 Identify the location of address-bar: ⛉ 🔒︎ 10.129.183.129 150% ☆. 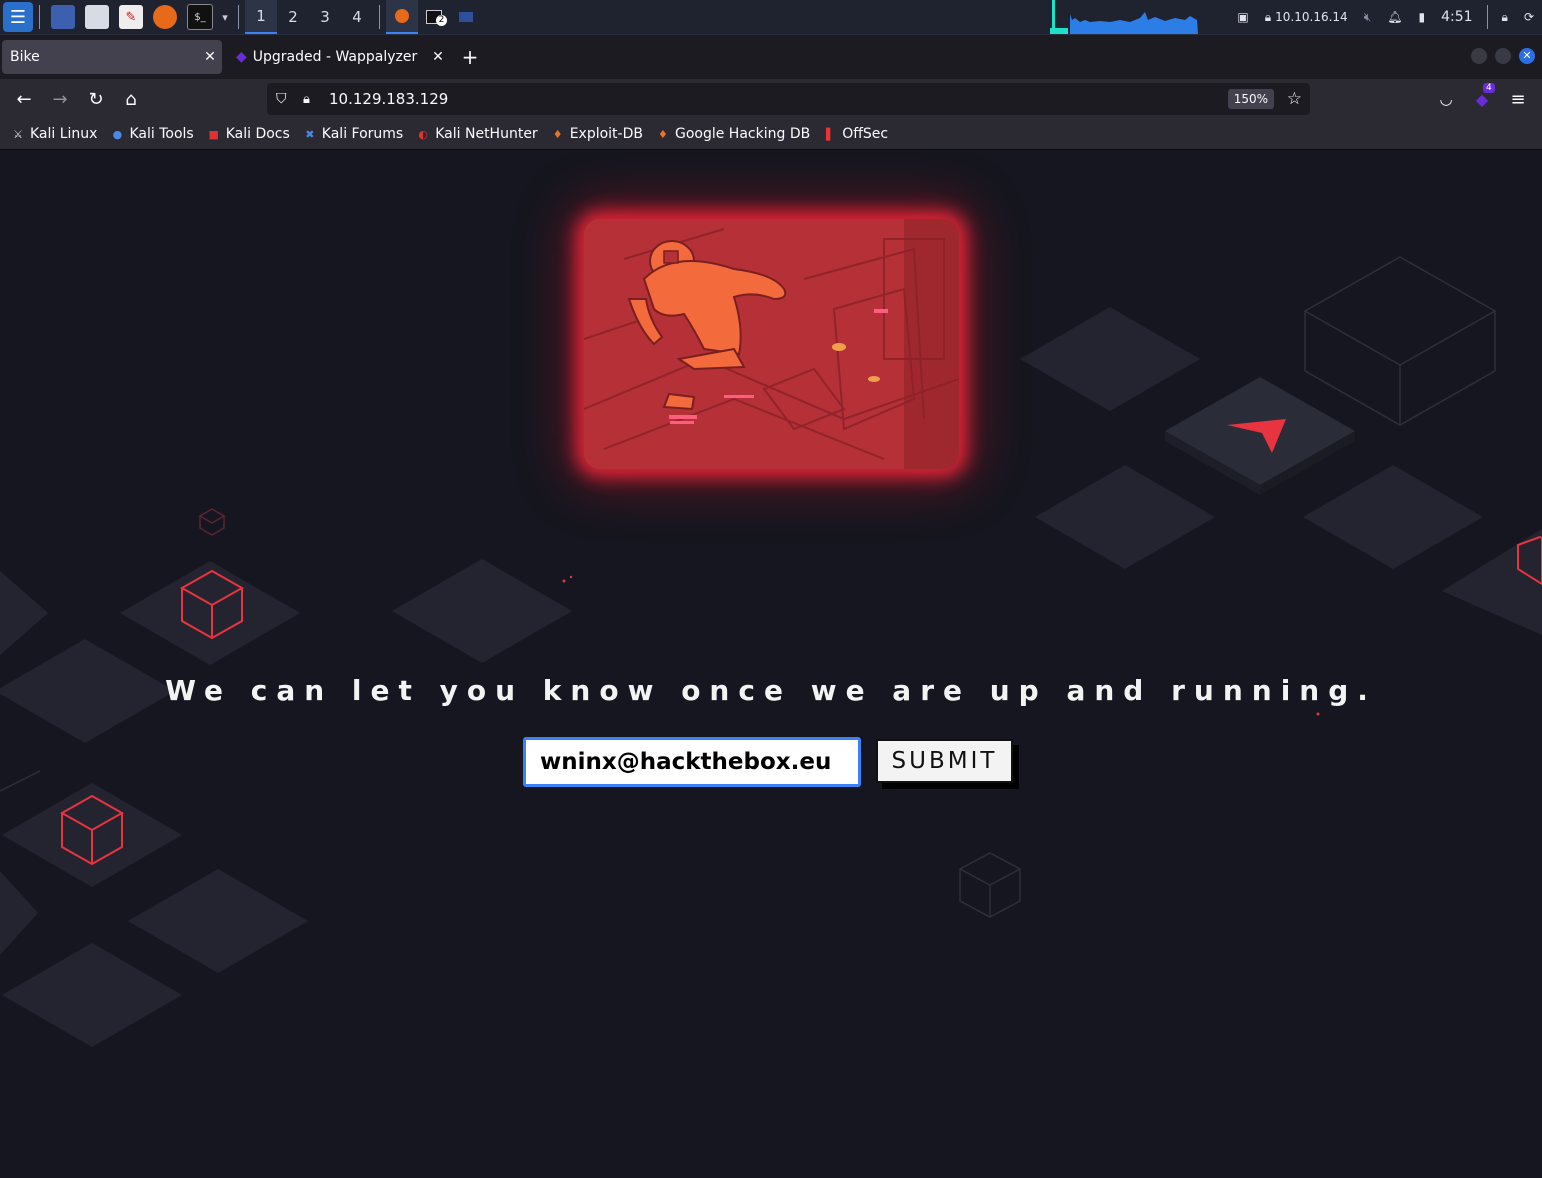
(788, 99).